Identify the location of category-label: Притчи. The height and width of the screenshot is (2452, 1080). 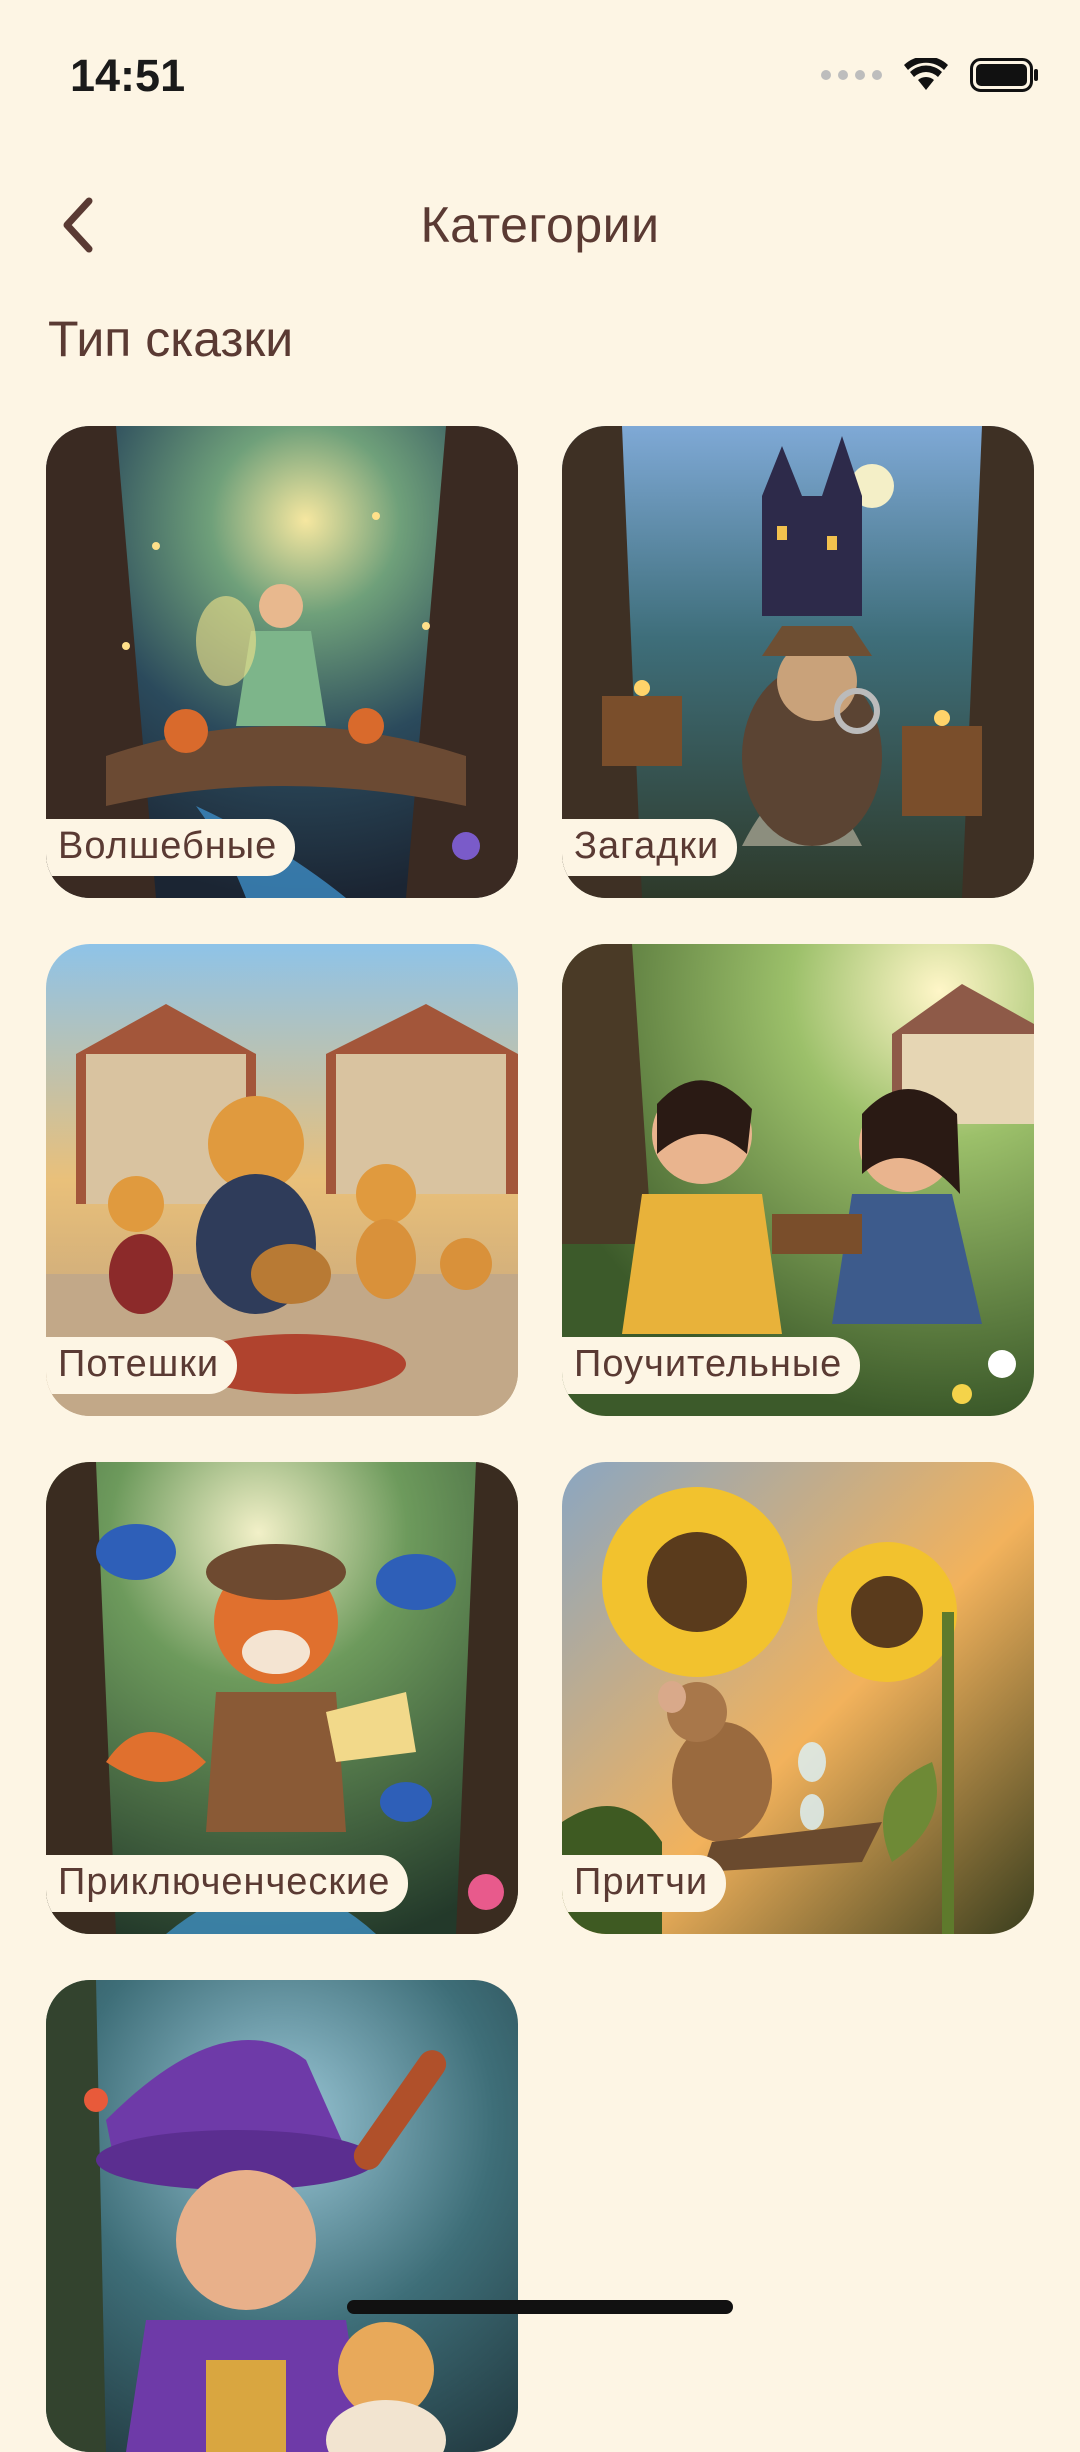
(644, 1883).